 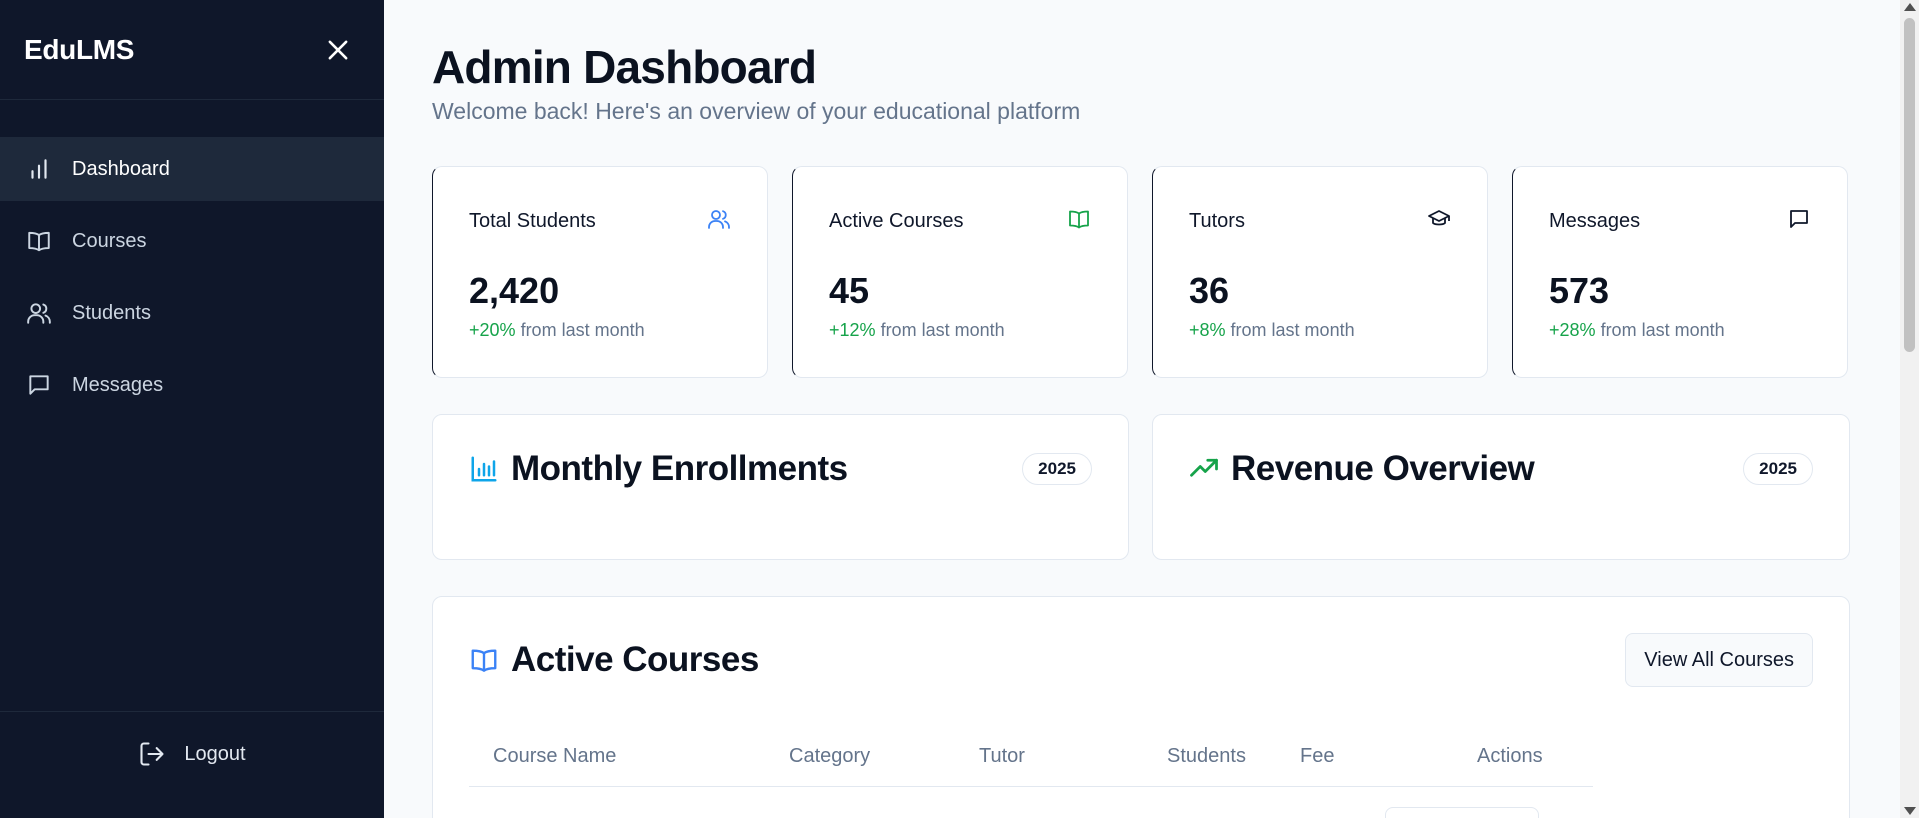 I want to click on logout-button: Logout, so click(x=192, y=765).